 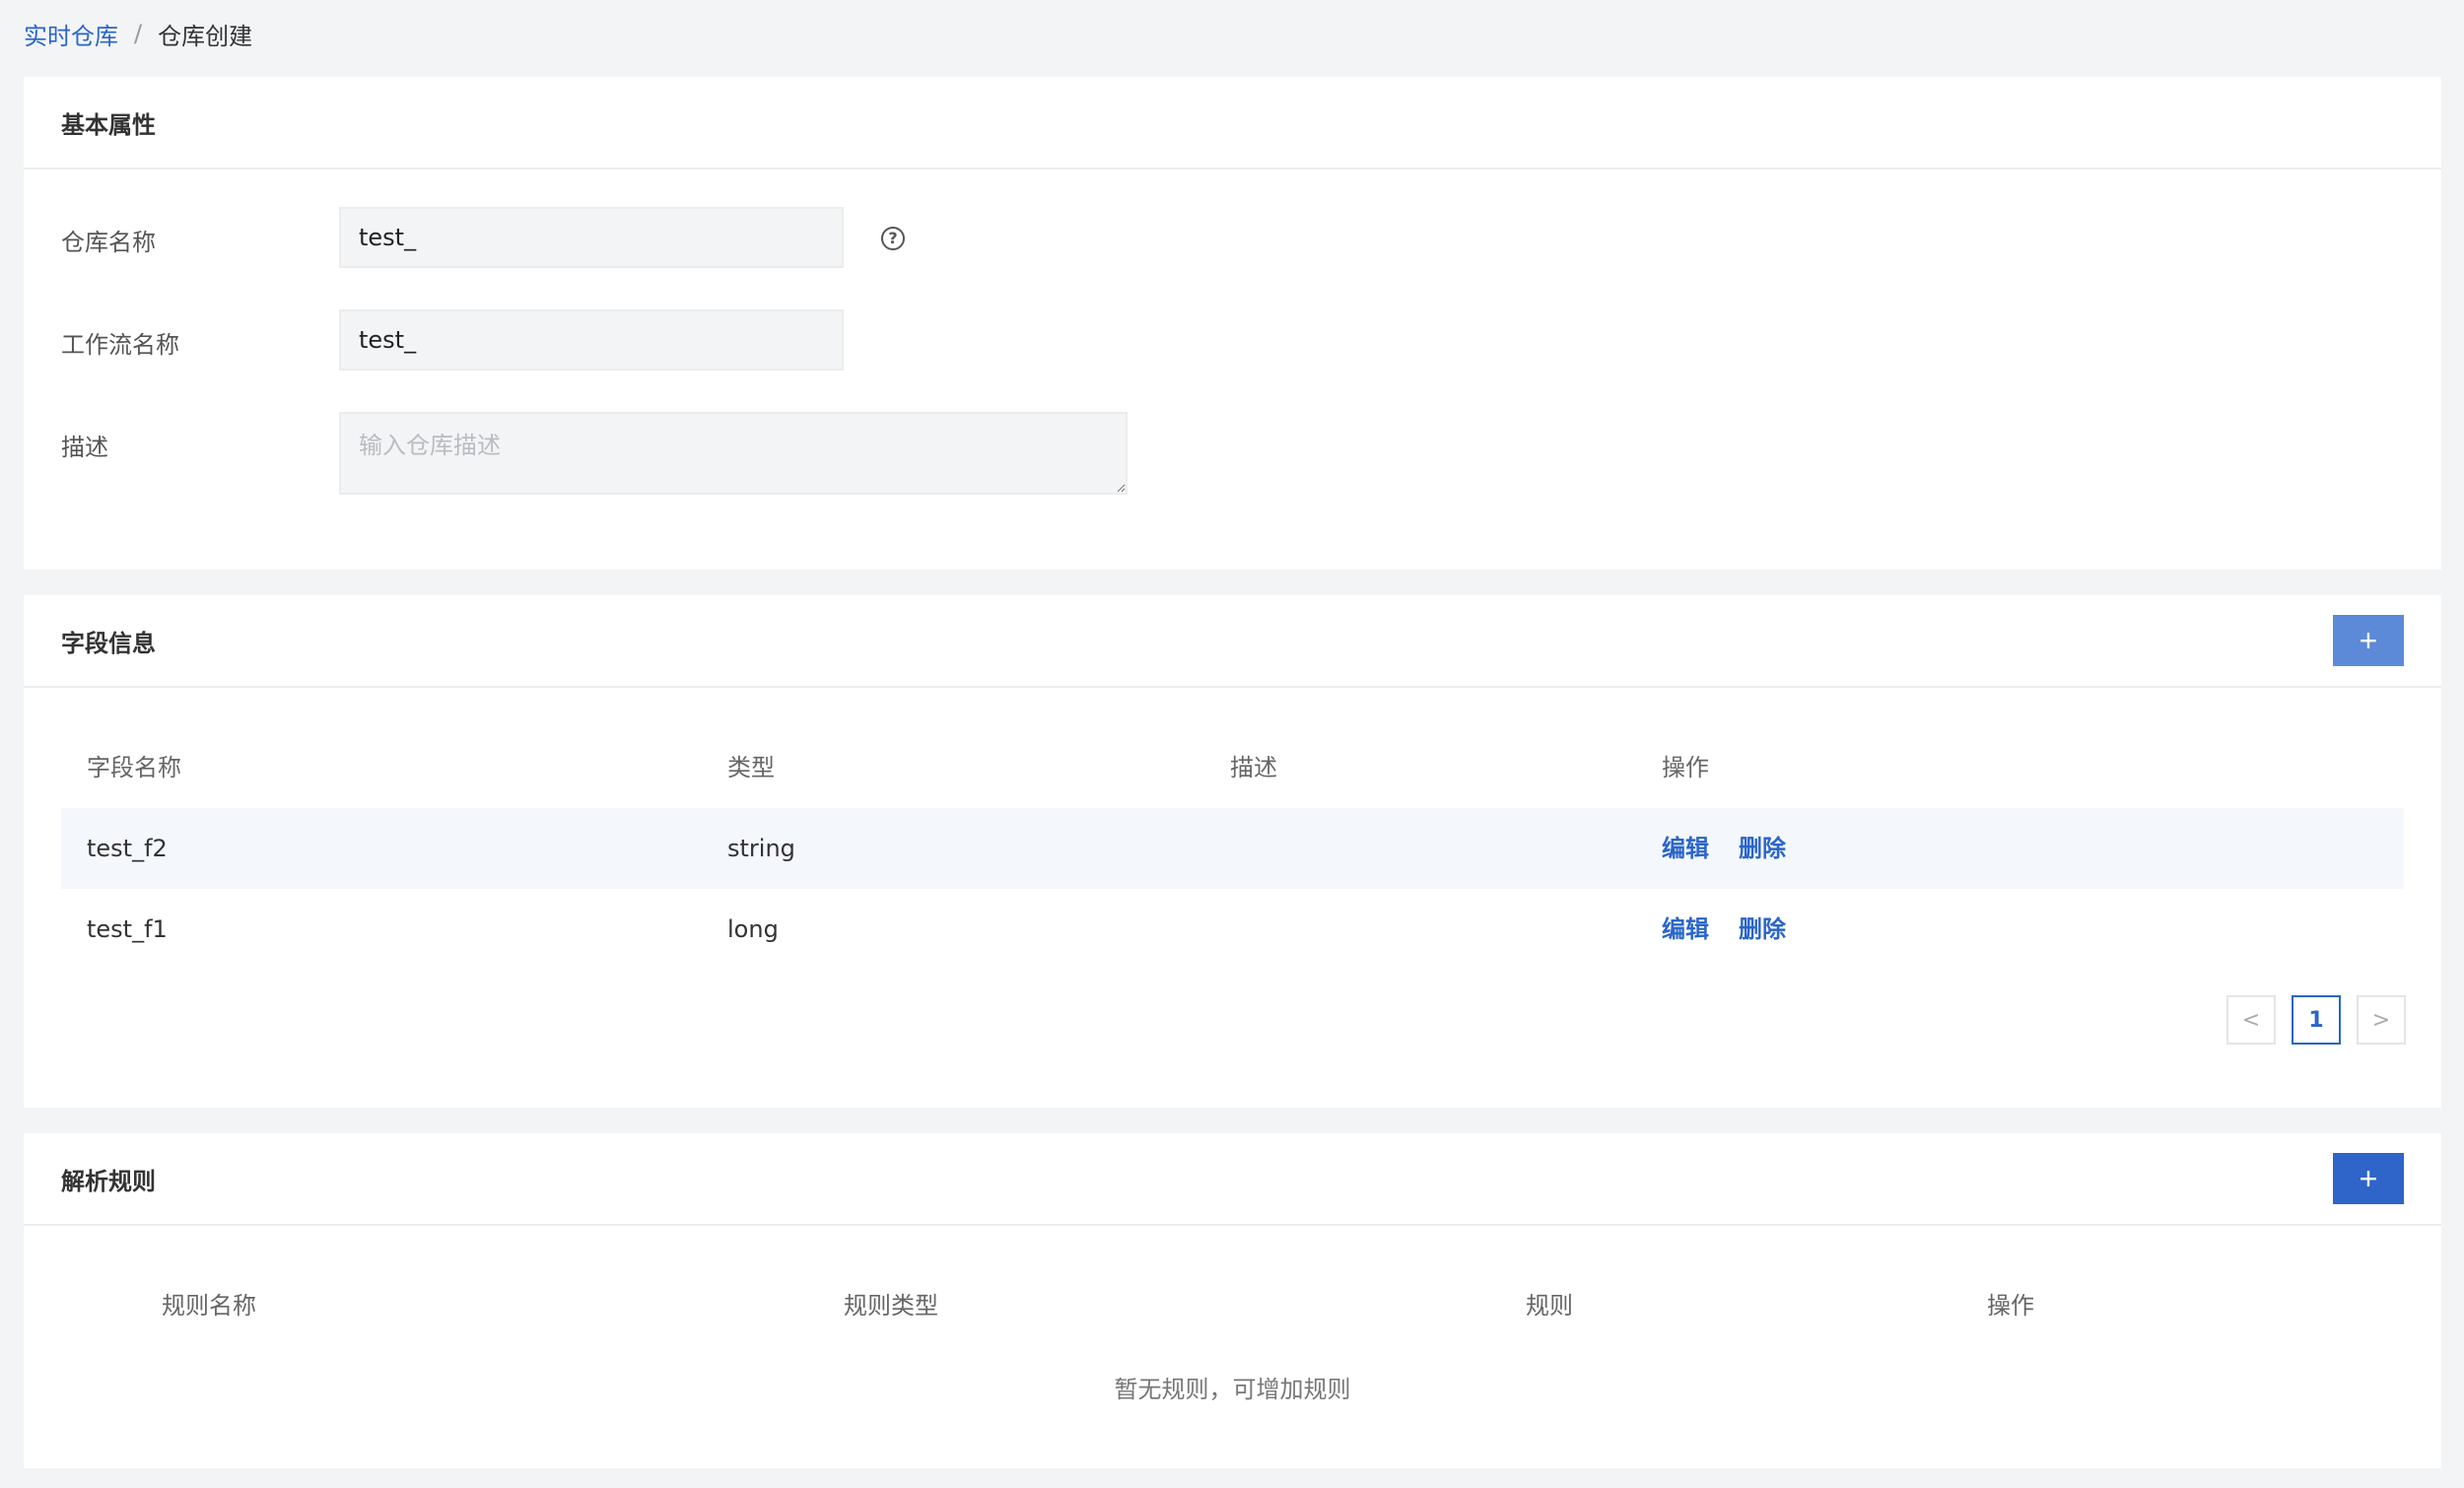 What do you see at coordinates (84, 448) in the screenshot?
I see `description-label: 描述` at bounding box center [84, 448].